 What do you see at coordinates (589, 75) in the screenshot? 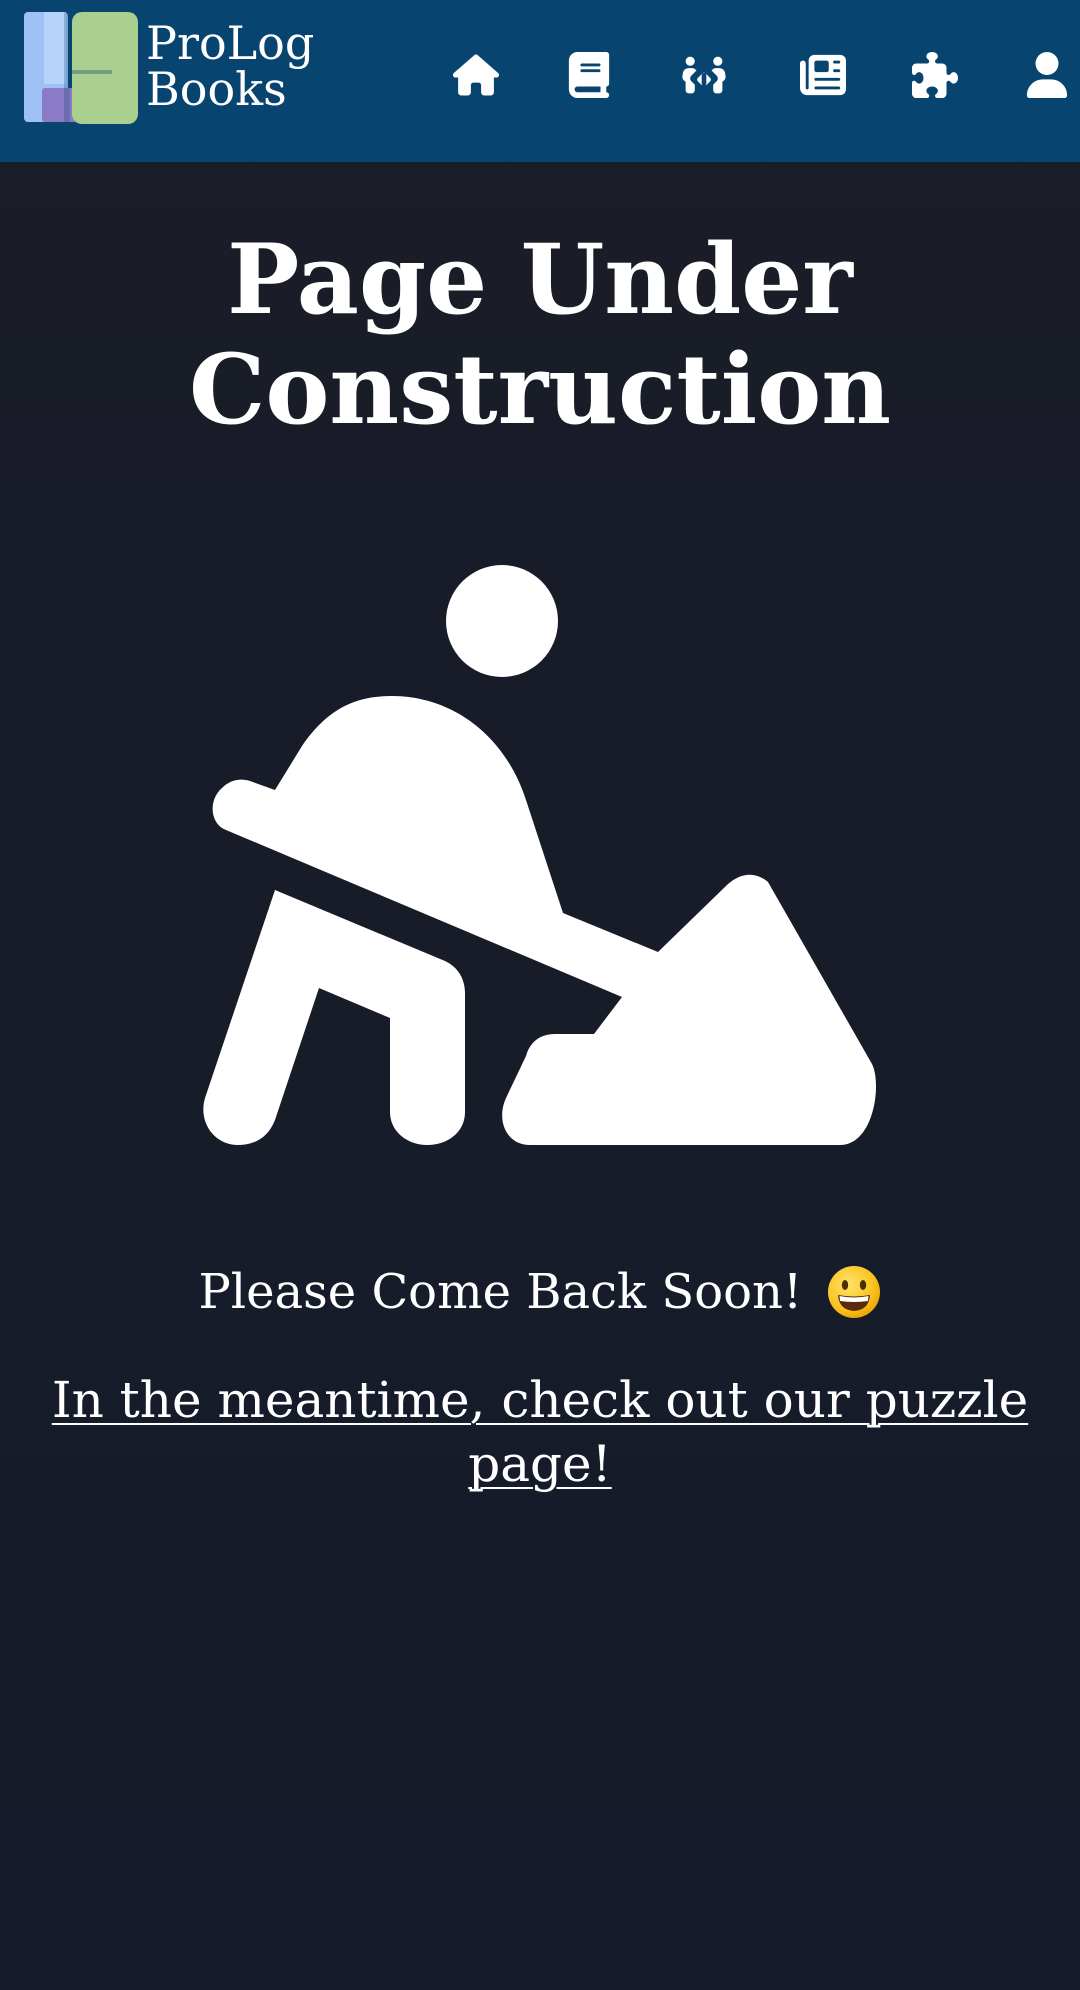
I see `book-icon` at bounding box center [589, 75].